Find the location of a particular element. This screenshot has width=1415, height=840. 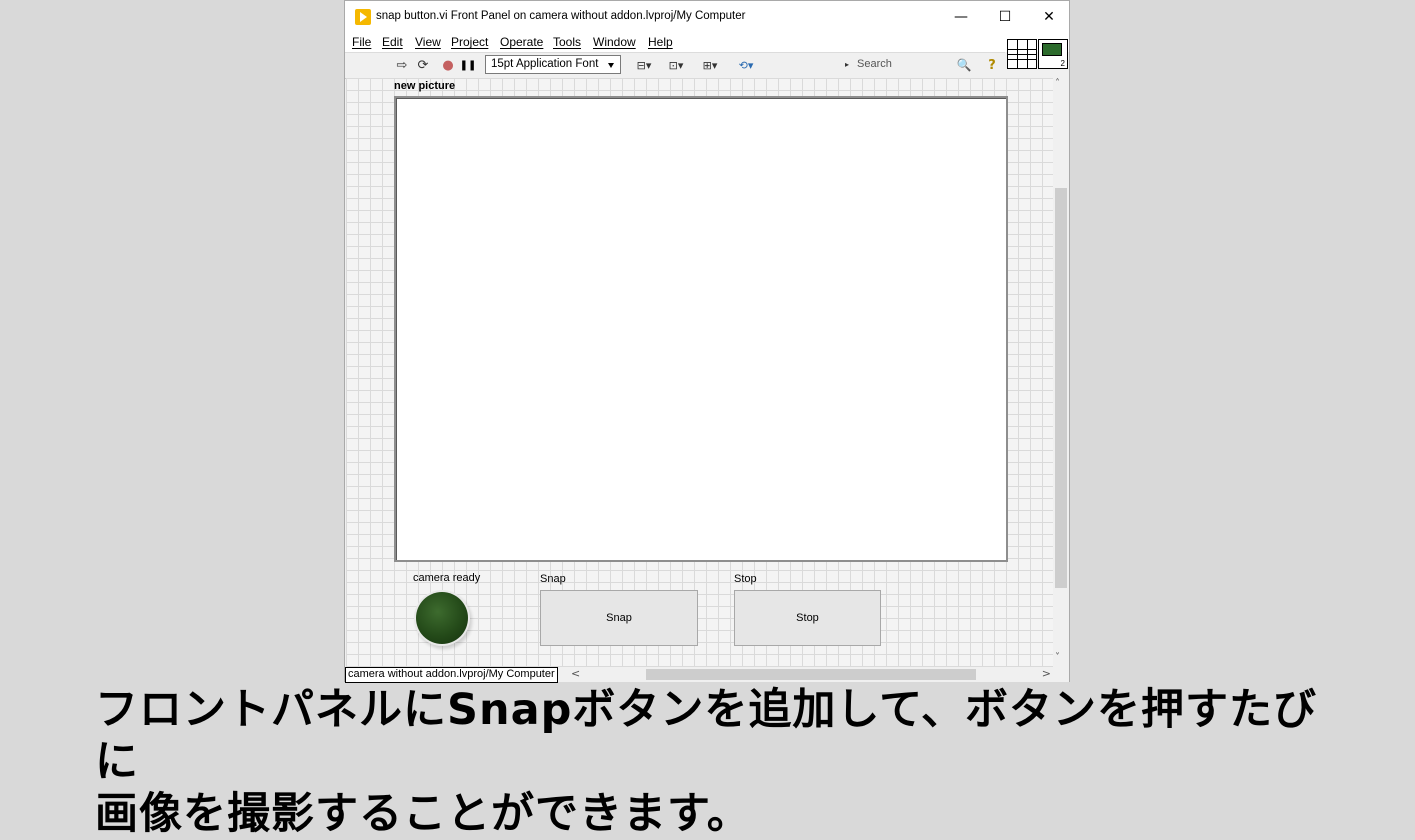

run-arrow-icon: ⇨ is located at coordinates (402, 65).